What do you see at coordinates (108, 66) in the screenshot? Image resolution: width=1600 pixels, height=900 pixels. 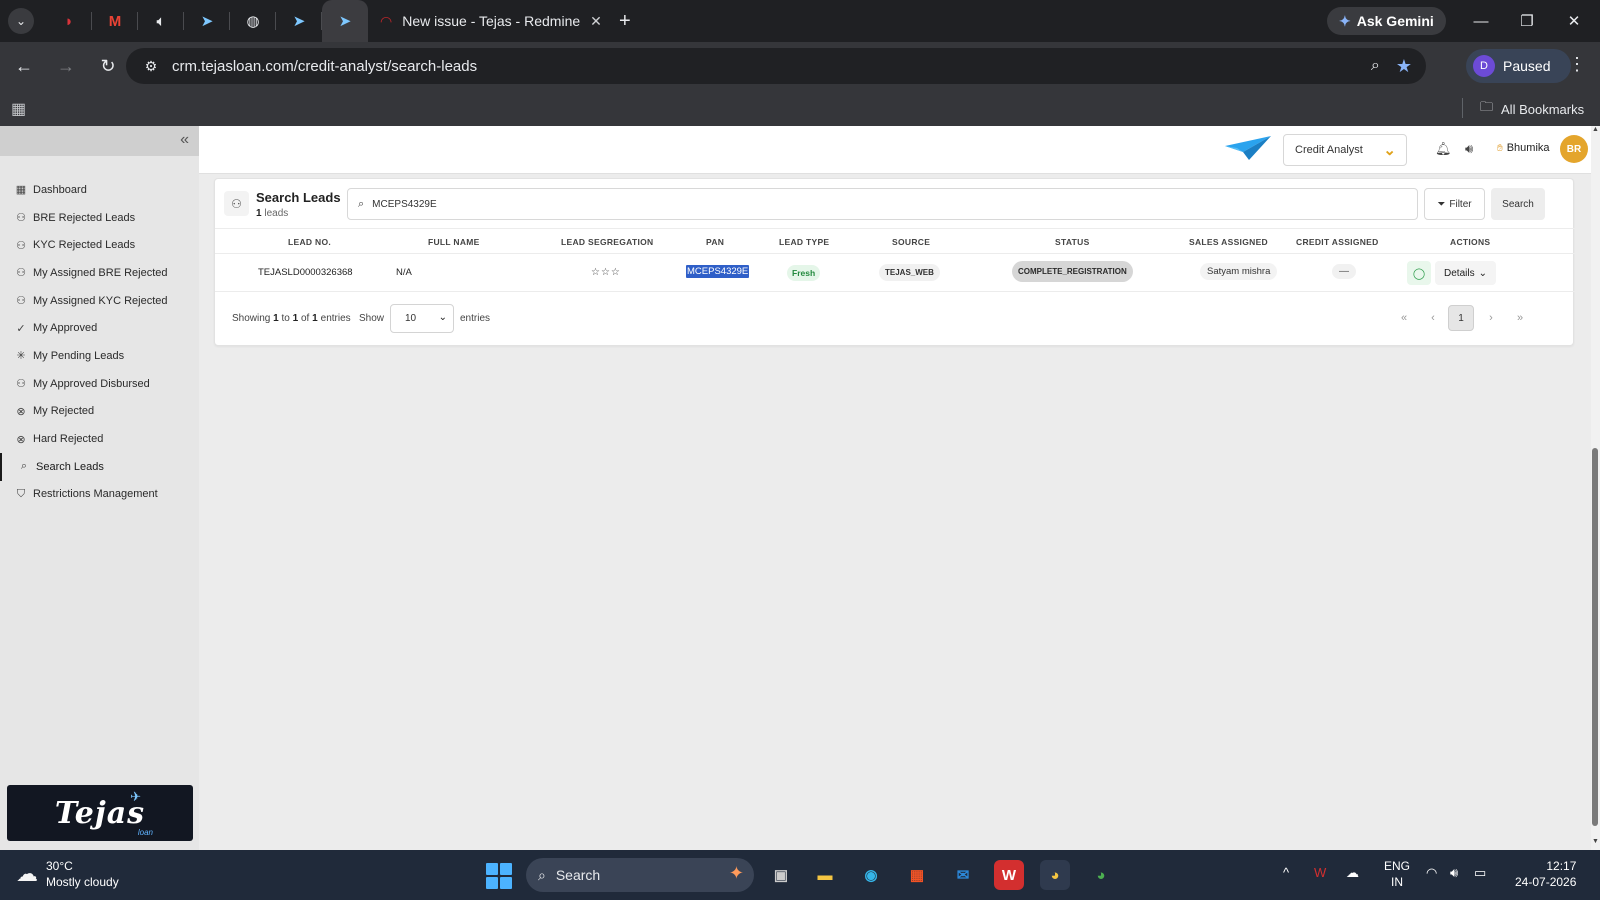 I see `reload-button: ↻` at bounding box center [108, 66].